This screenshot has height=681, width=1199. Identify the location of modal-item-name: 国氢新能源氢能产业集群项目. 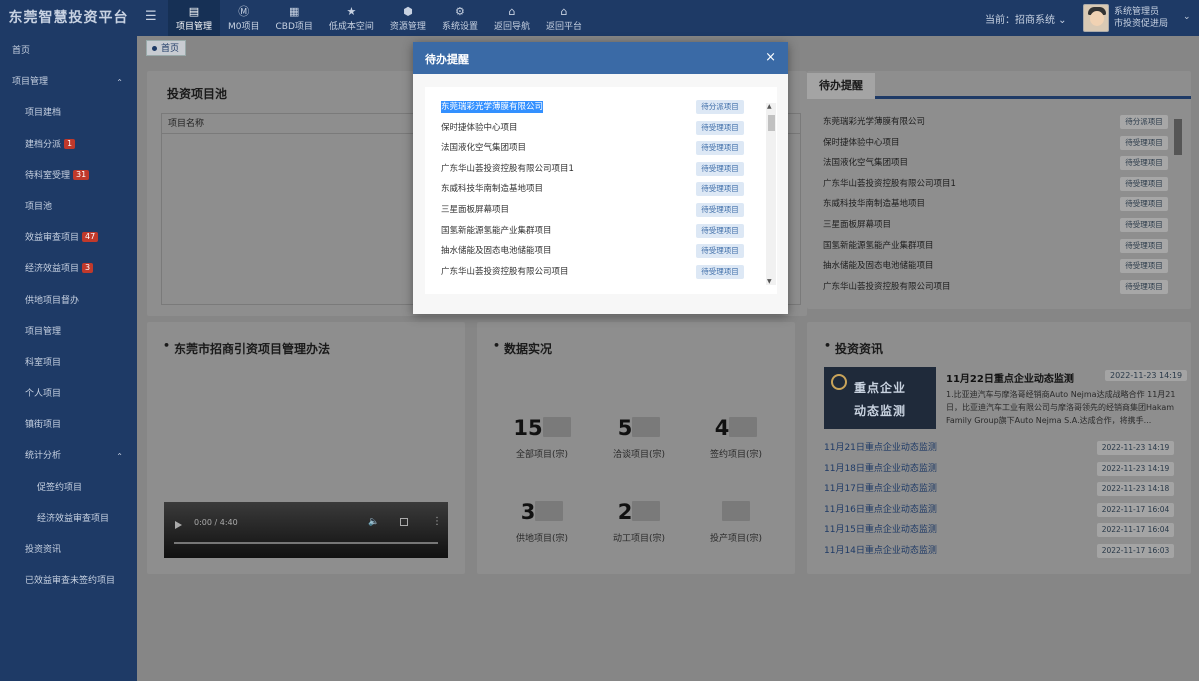
(496, 231).